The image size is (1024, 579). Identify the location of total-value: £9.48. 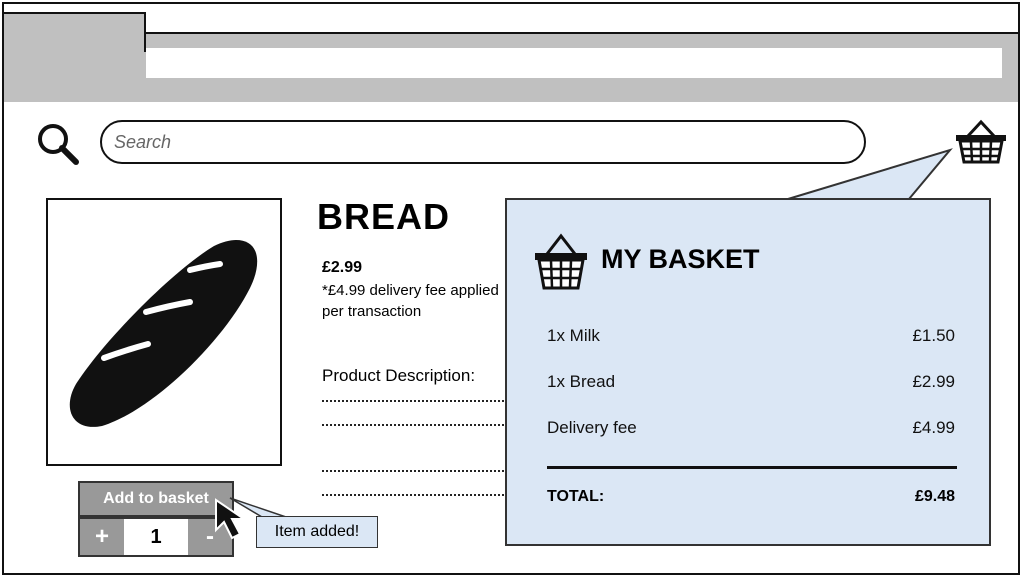
(934, 496).